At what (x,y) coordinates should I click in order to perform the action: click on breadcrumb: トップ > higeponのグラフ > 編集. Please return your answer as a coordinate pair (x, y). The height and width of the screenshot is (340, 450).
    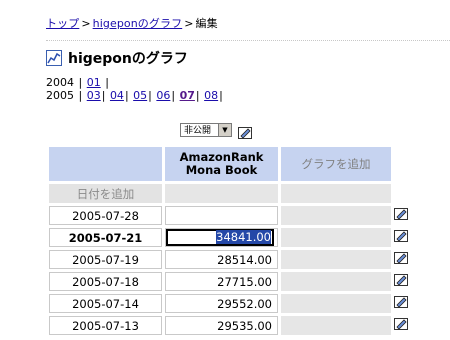
    Looking at the image, I should click on (132, 23).